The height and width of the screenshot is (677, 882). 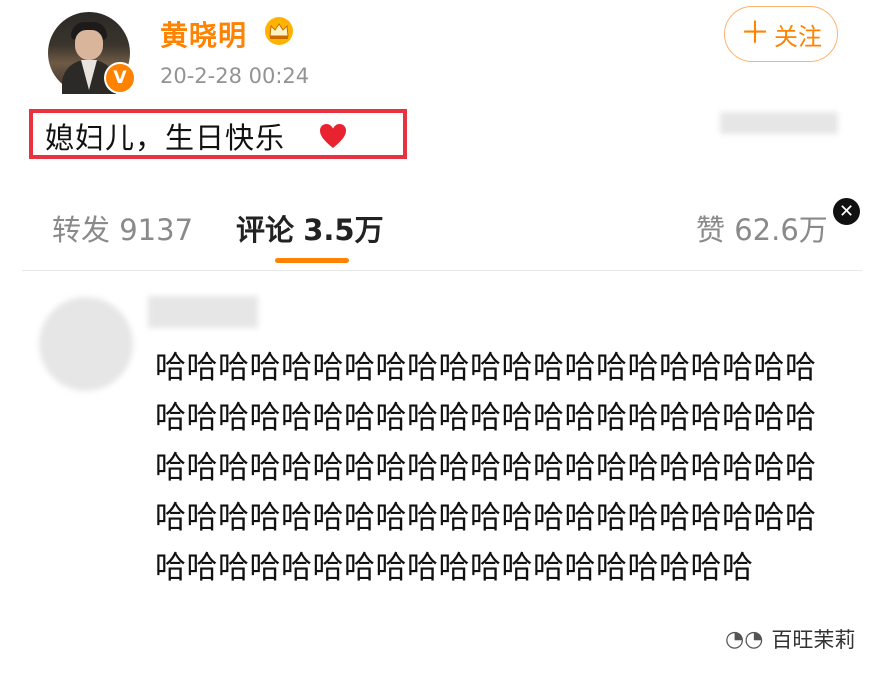 What do you see at coordinates (235, 76) in the screenshot?
I see `post-timestamp: 20-2-28 00:24` at bounding box center [235, 76].